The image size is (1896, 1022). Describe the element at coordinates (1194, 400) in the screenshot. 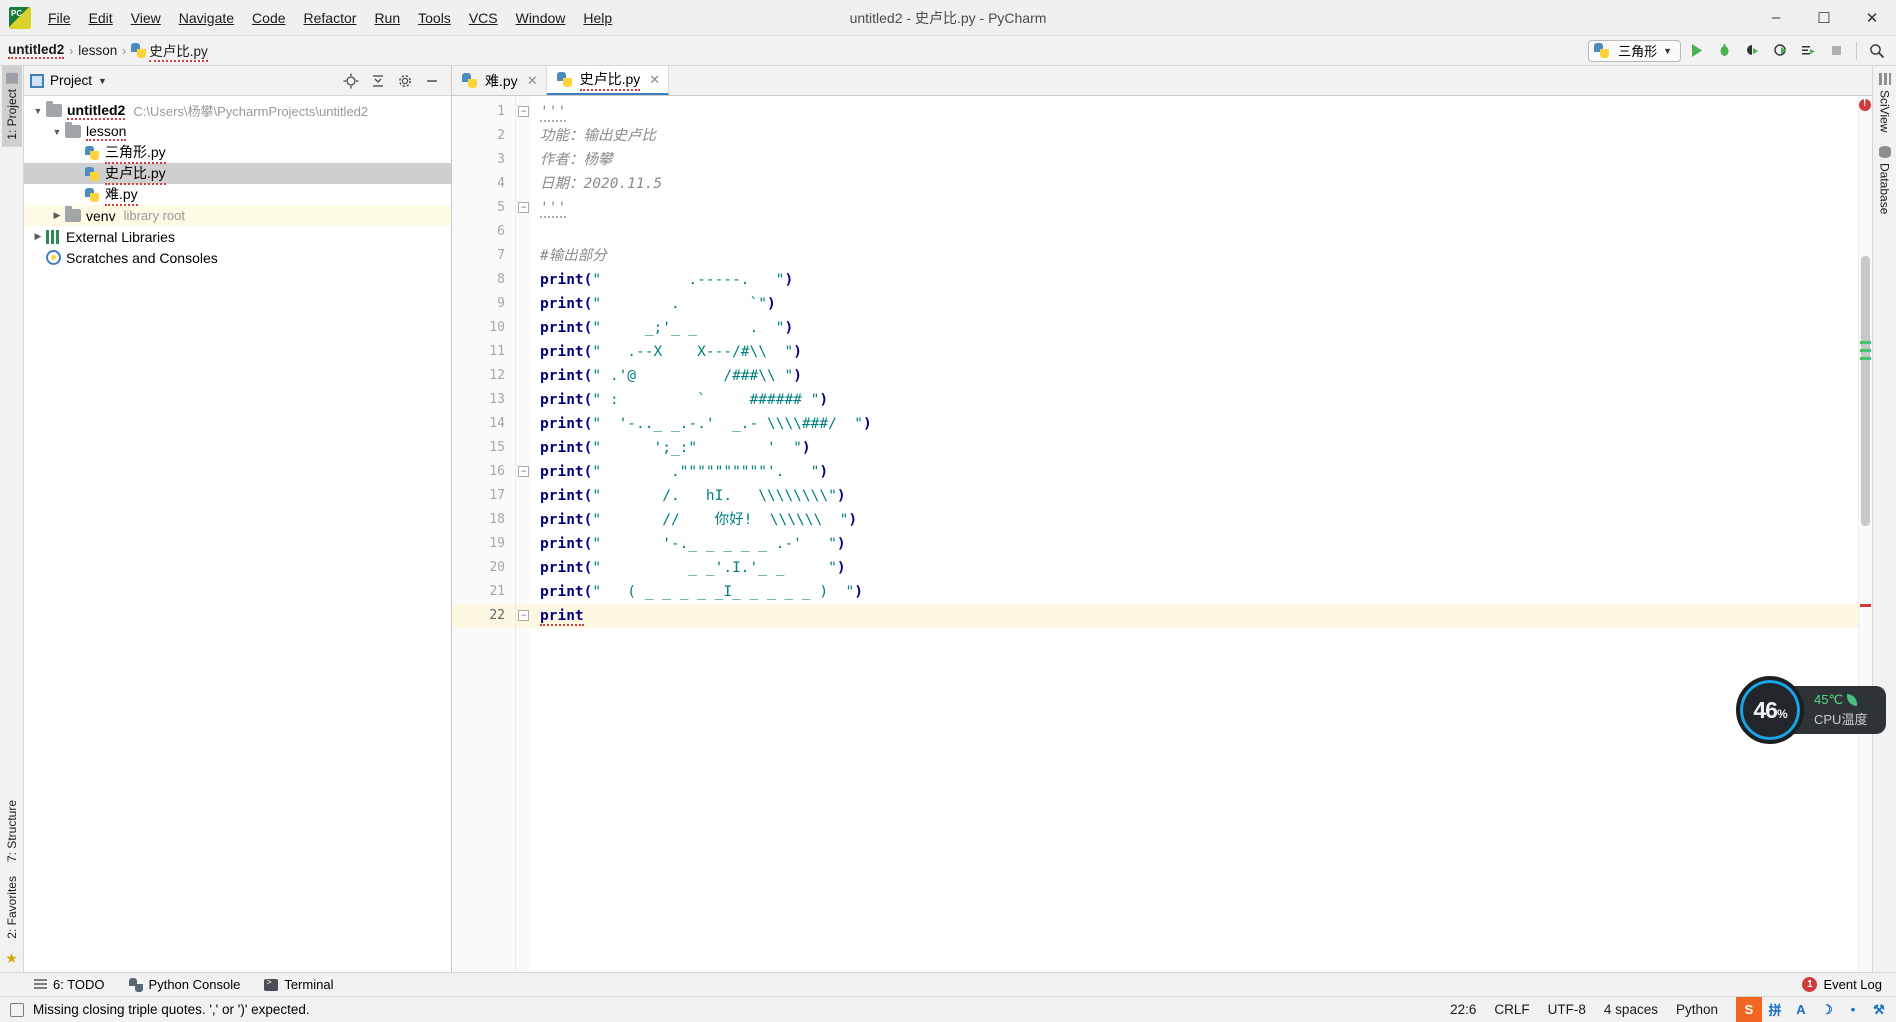

I see `code-line: print(" : ` ###### ")` at that location.